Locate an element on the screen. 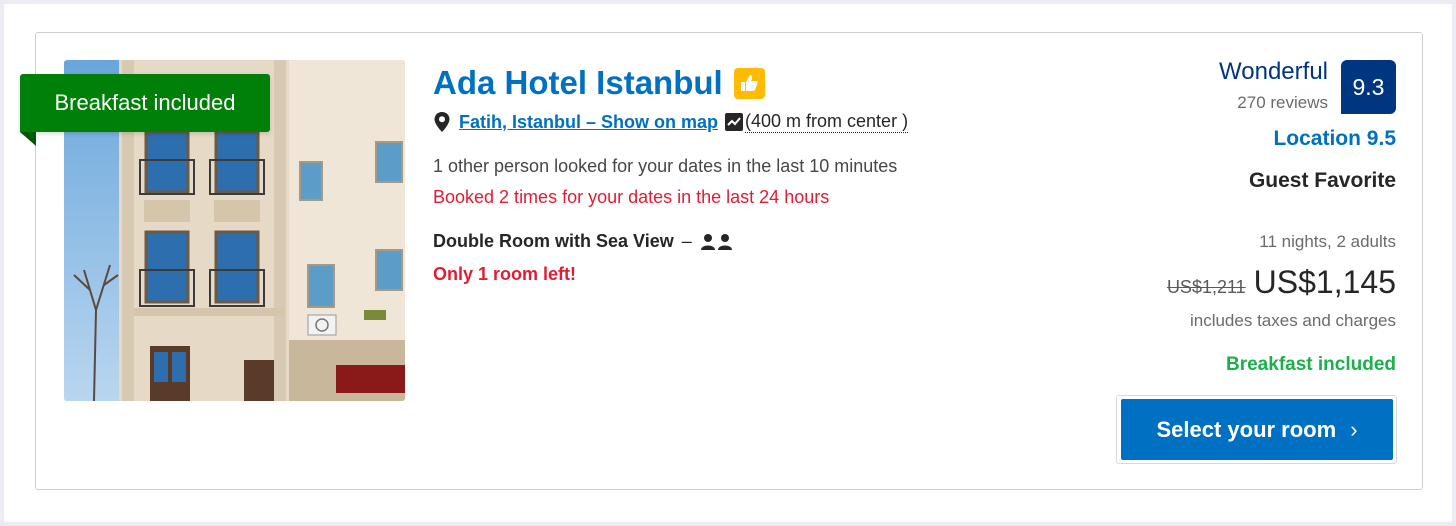 This screenshot has width=1456, height=526. review-score-badge: 9.3 is located at coordinates (1368, 87).